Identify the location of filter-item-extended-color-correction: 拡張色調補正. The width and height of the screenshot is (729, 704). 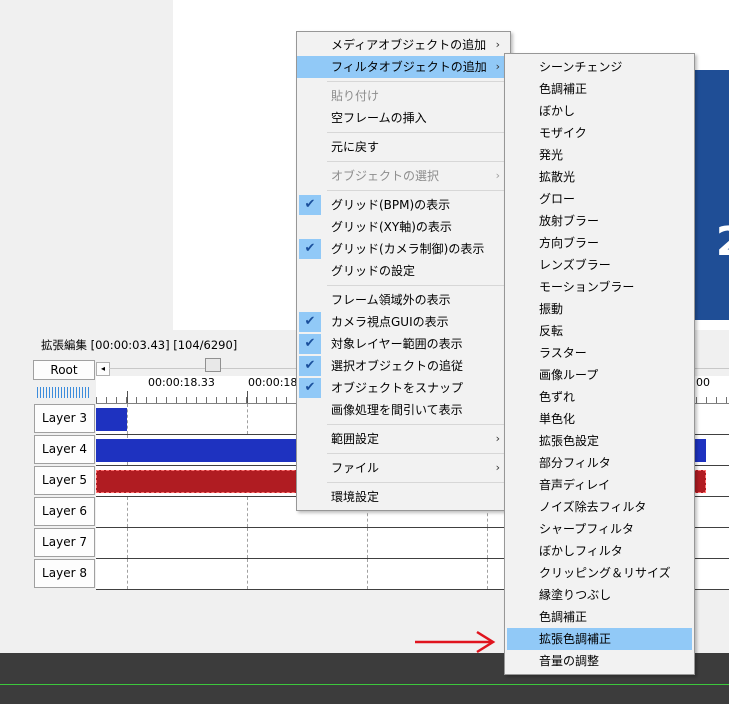
(599, 639).